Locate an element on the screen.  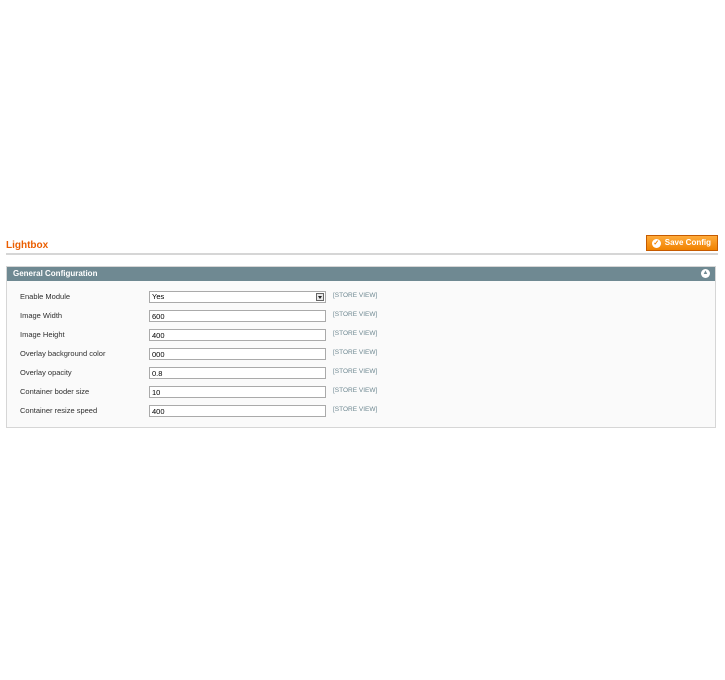
field-label: Container boder size is located at coordinates (55, 391).